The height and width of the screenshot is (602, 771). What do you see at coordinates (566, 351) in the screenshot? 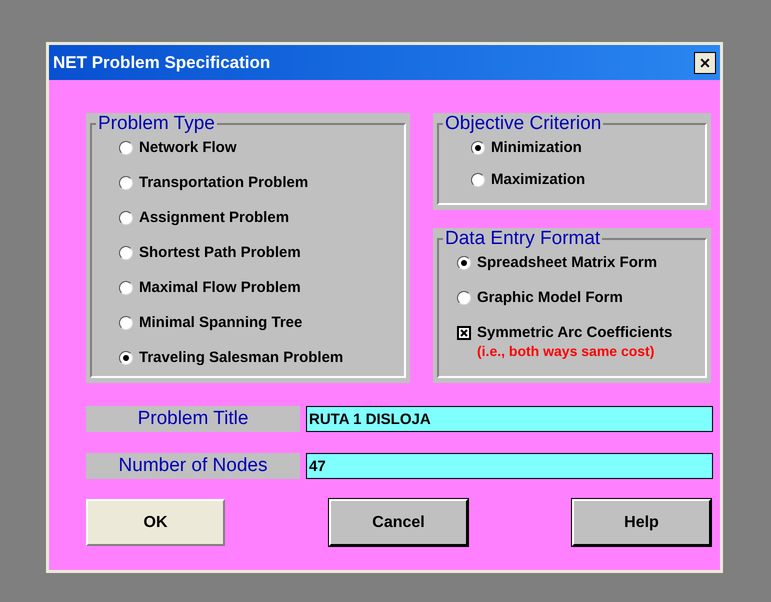
I see `note-text: (i.e., both ways same cost)` at bounding box center [566, 351].